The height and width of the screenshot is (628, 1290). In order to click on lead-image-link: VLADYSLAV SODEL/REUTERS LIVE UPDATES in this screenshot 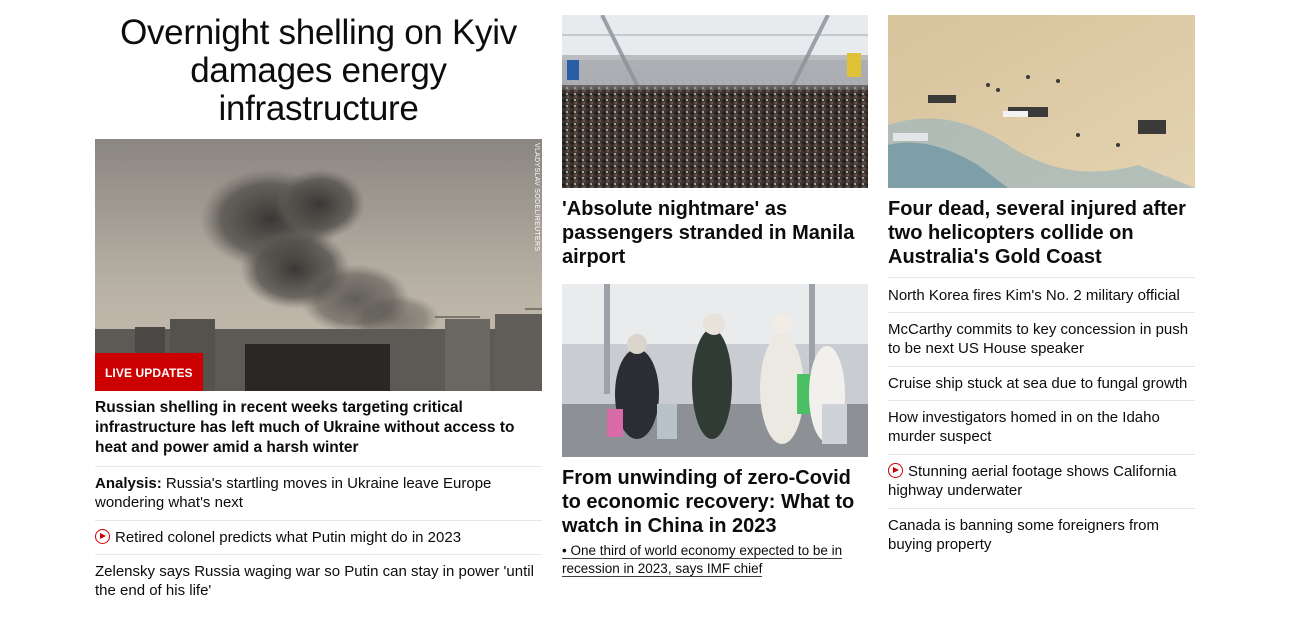, I will do `click(318, 265)`.